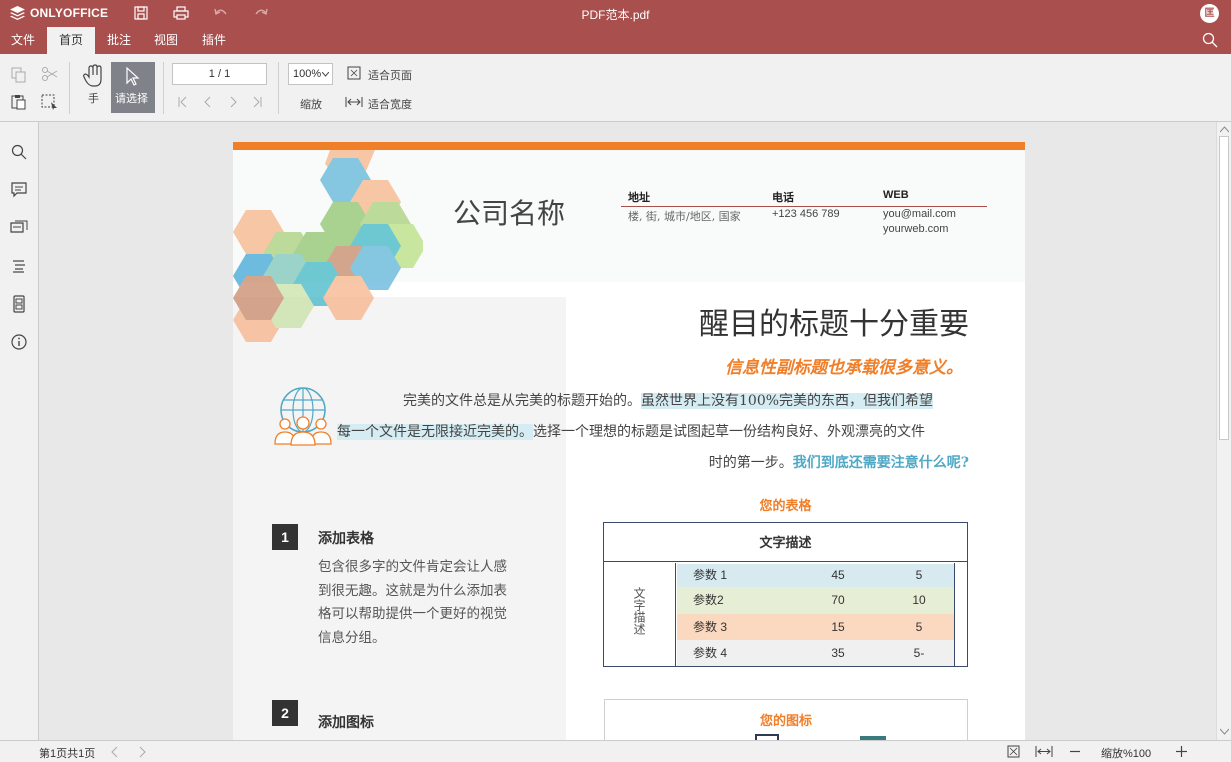  Describe the element at coordinates (786, 719) in the screenshot. I see `icon-box: 您的图标` at that location.